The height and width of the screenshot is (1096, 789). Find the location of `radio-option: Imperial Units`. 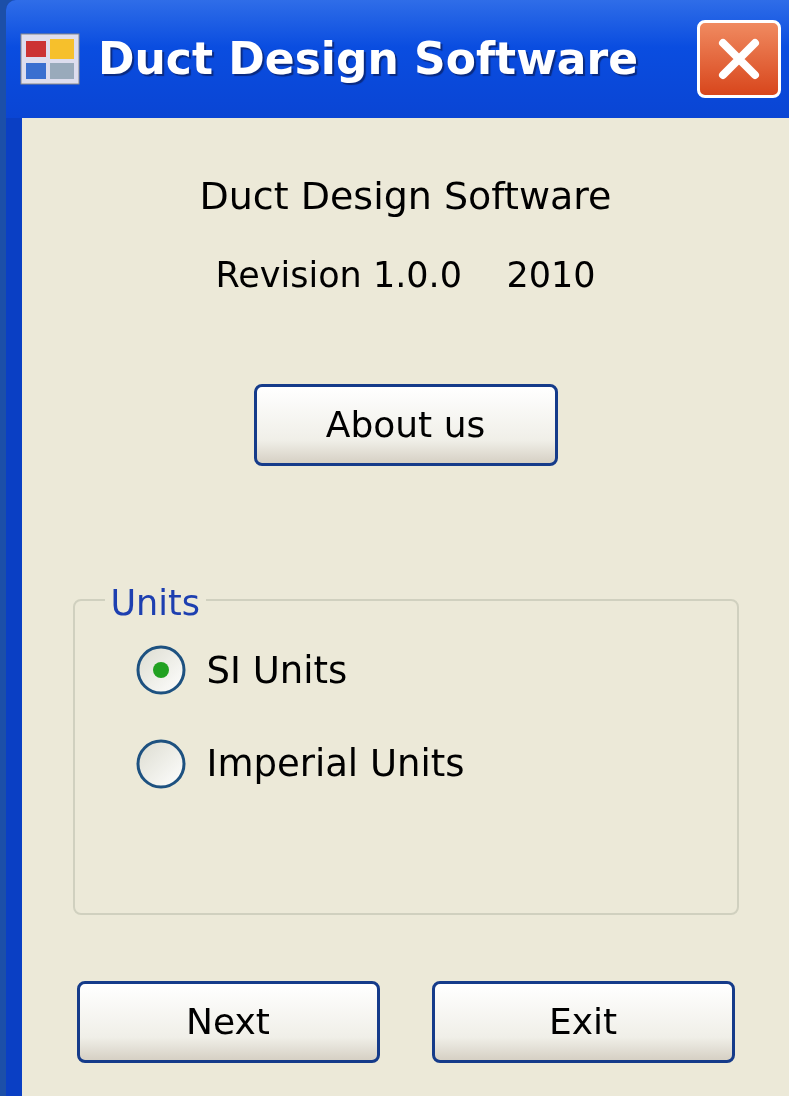

radio-option: Imperial Units is located at coordinates (435, 764).